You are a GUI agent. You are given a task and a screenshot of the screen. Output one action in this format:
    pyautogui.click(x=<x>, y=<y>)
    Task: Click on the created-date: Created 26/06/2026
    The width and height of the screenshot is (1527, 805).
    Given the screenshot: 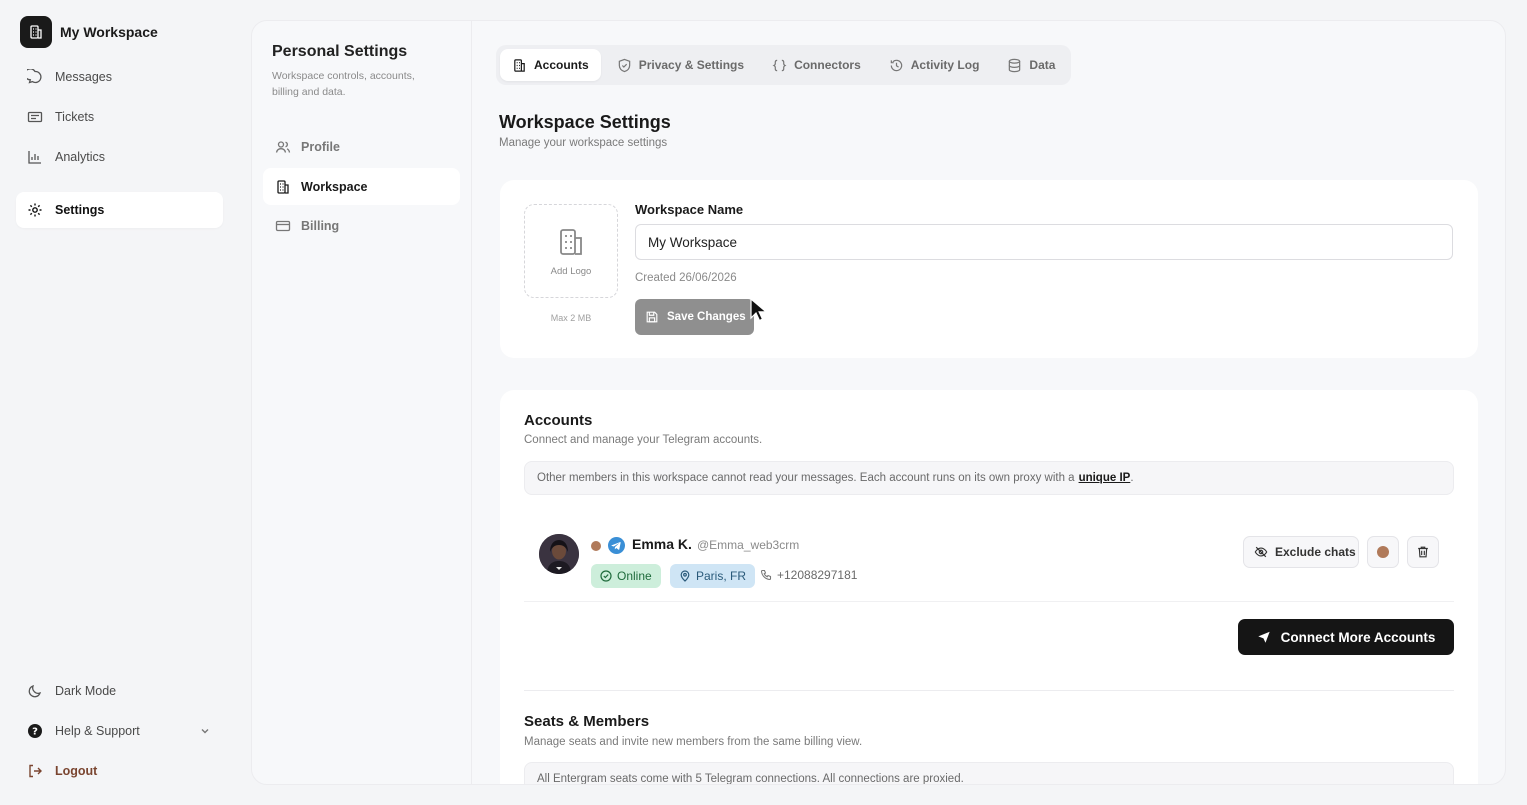 What is the action you would take?
    pyautogui.click(x=686, y=278)
    